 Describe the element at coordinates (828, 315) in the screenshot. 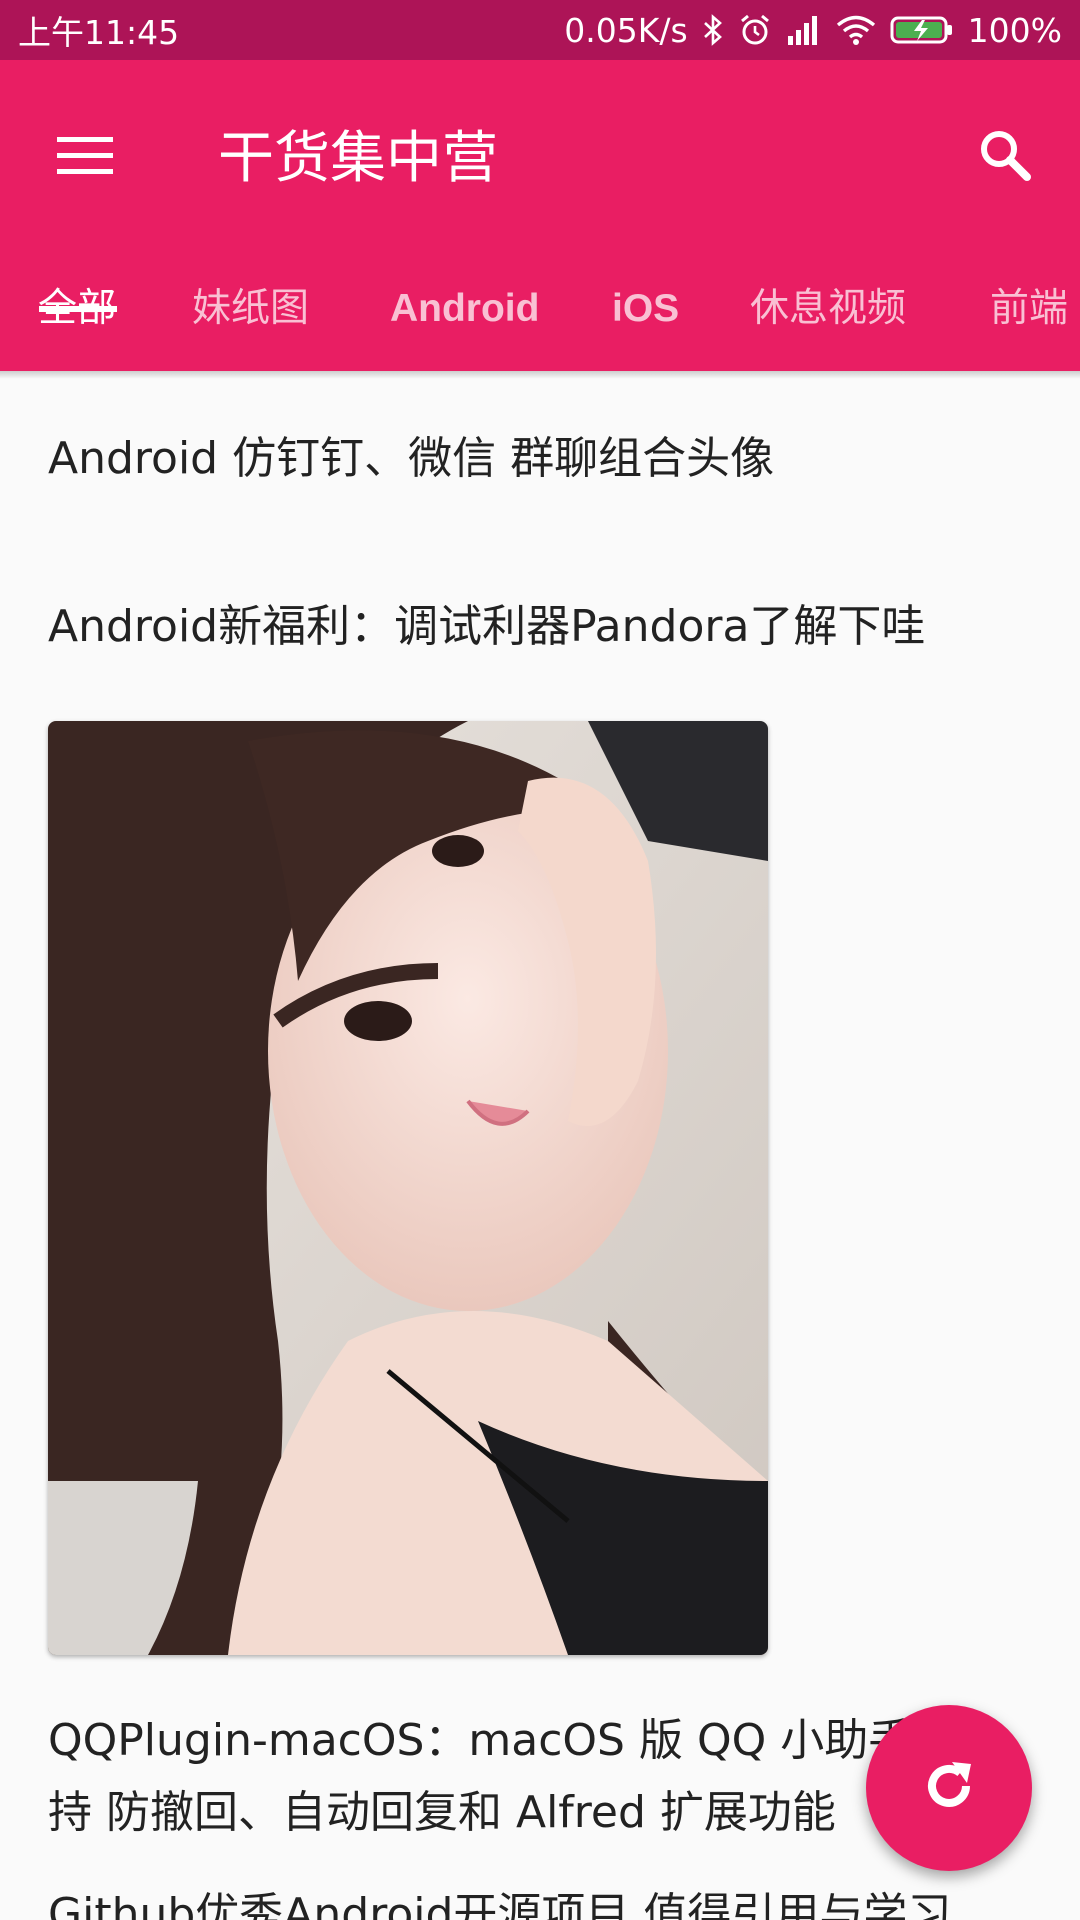

I see `tab-rest-video: 休息视频` at that location.